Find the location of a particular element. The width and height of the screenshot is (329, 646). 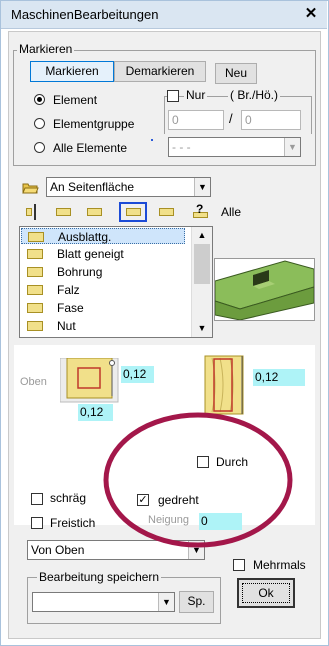

list-item-label: Blatt geneigt is located at coordinates (90, 254).